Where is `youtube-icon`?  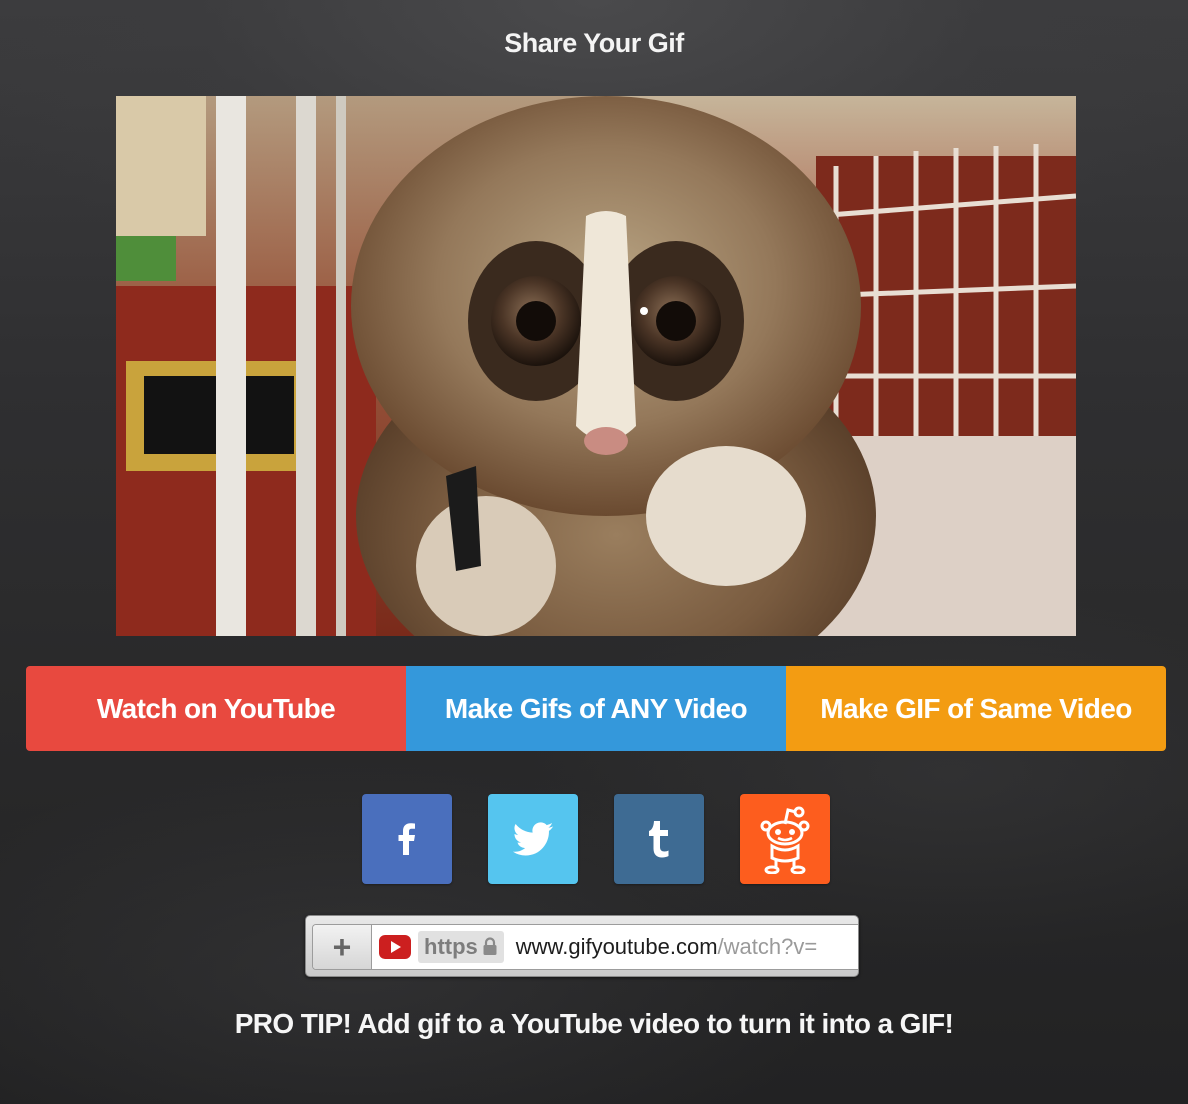
youtube-icon is located at coordinates (395, 947).